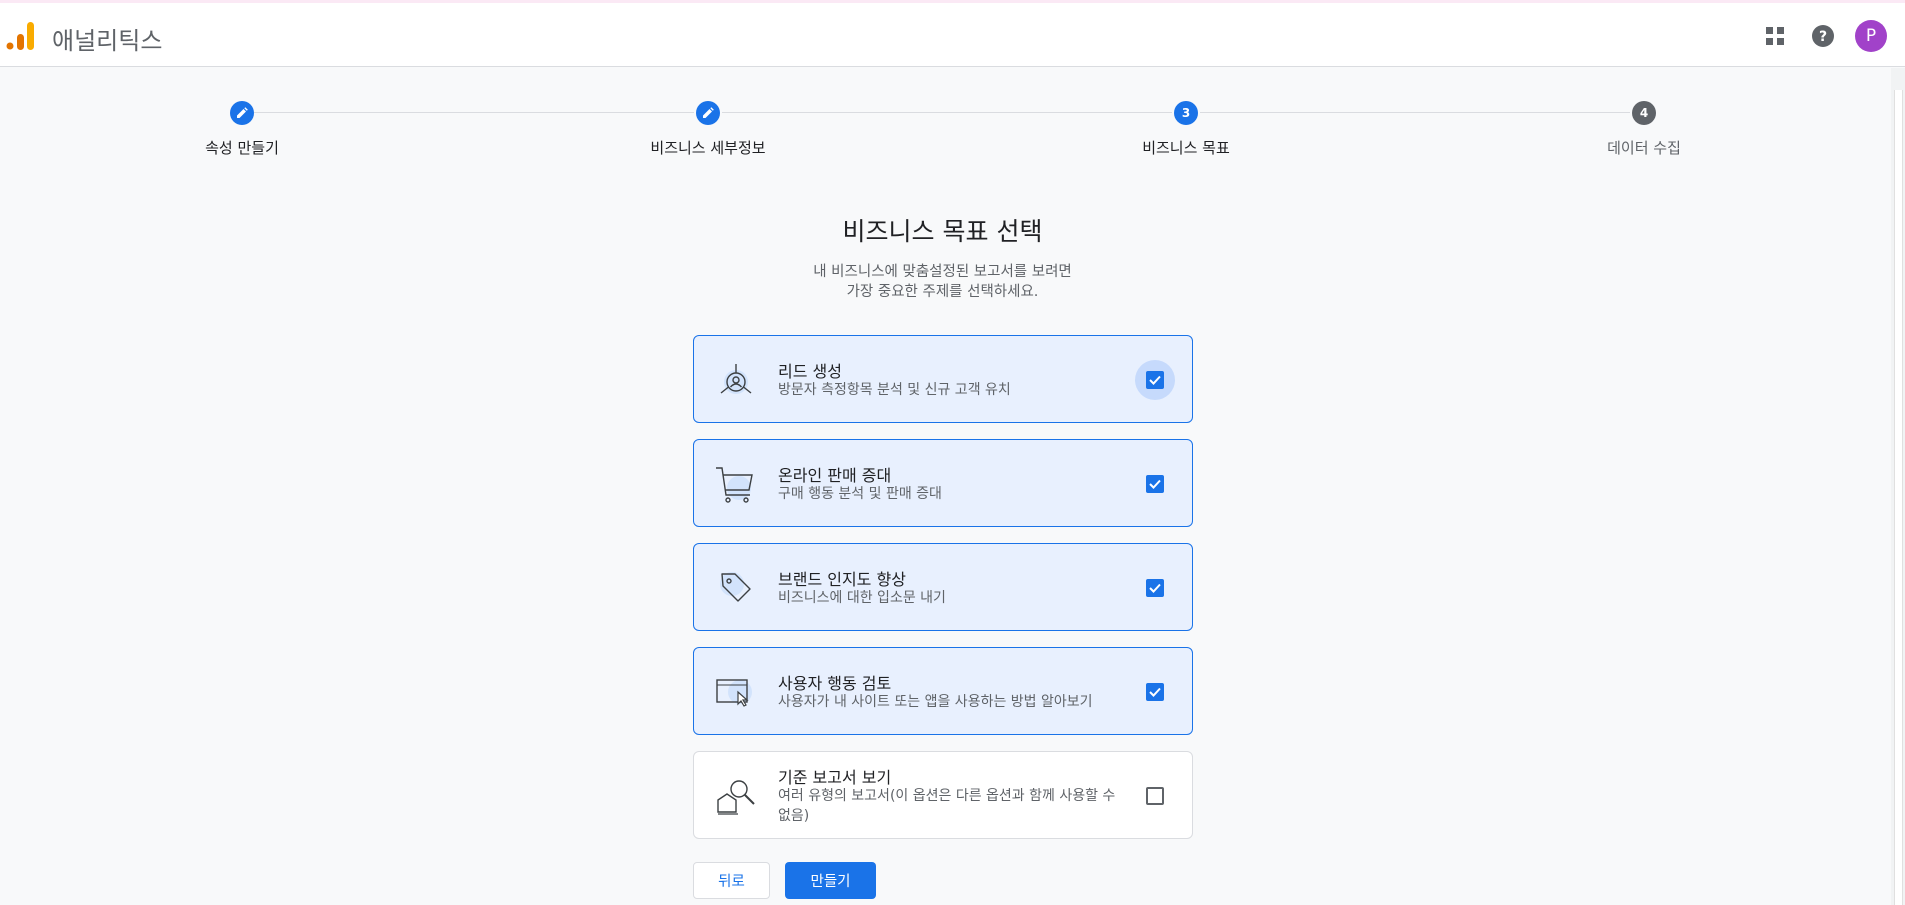 The image size is (1905, 905). What do you see at coordinates (708, 129) in the screenshot?
I see `step-business-details: 비즈니스 세부정보` at bounding box center [708, 129].